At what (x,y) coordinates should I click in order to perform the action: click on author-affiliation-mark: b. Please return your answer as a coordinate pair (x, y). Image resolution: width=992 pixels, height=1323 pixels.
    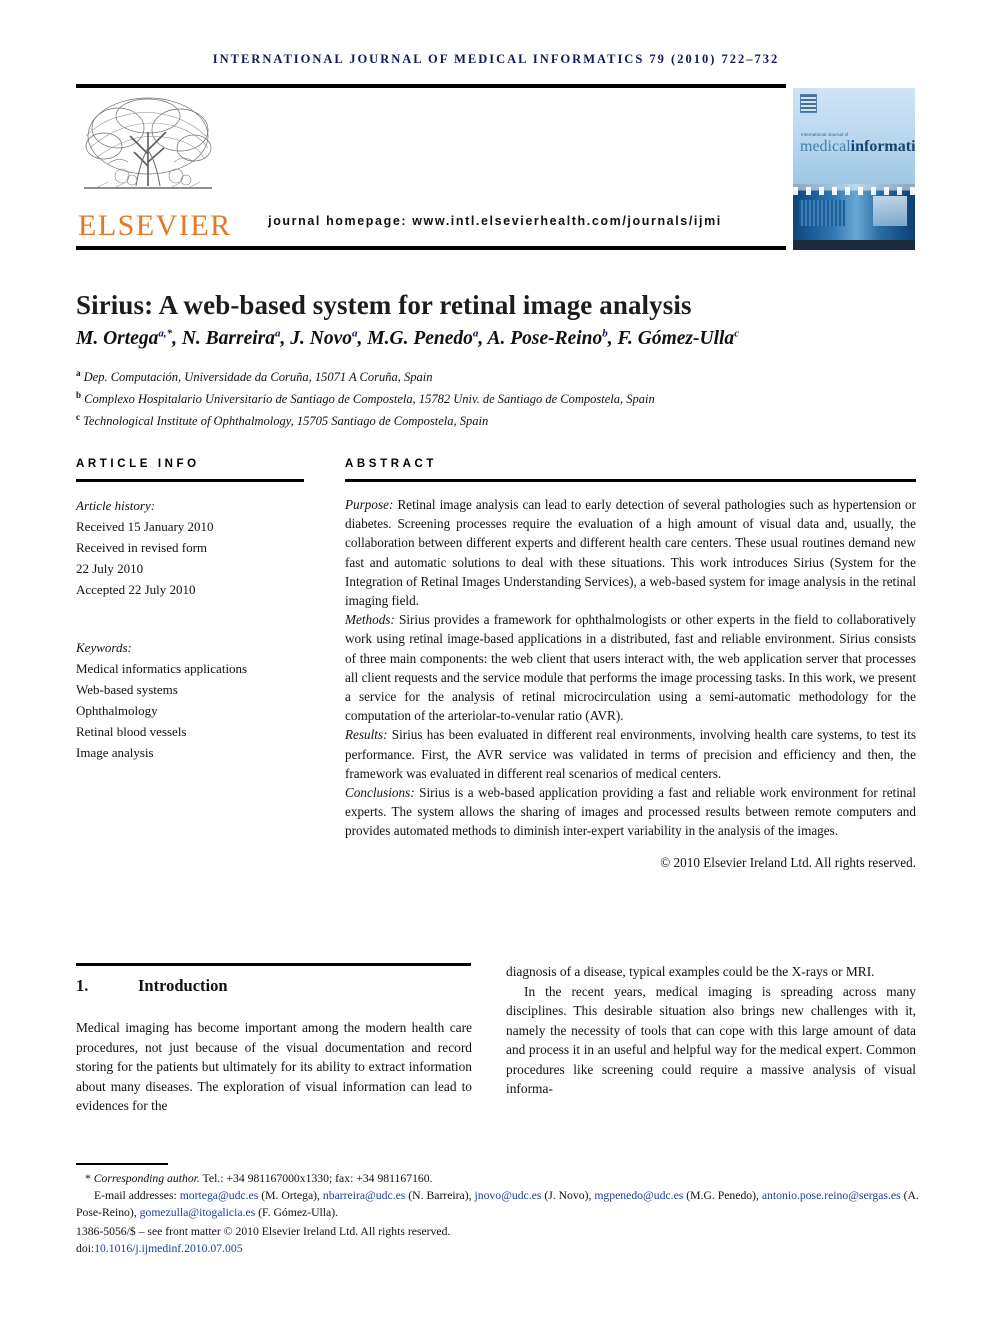
    Looking at the image, I should click on (605, 333).